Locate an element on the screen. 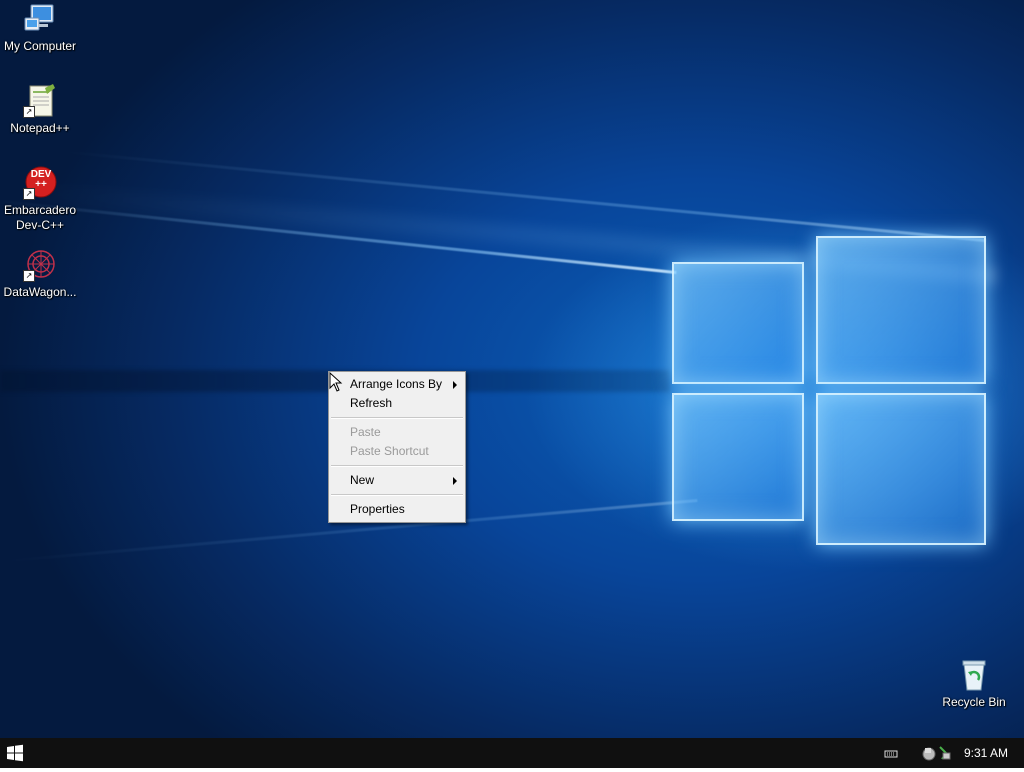  menu-item-label: New is located at coordinates (362, 480).